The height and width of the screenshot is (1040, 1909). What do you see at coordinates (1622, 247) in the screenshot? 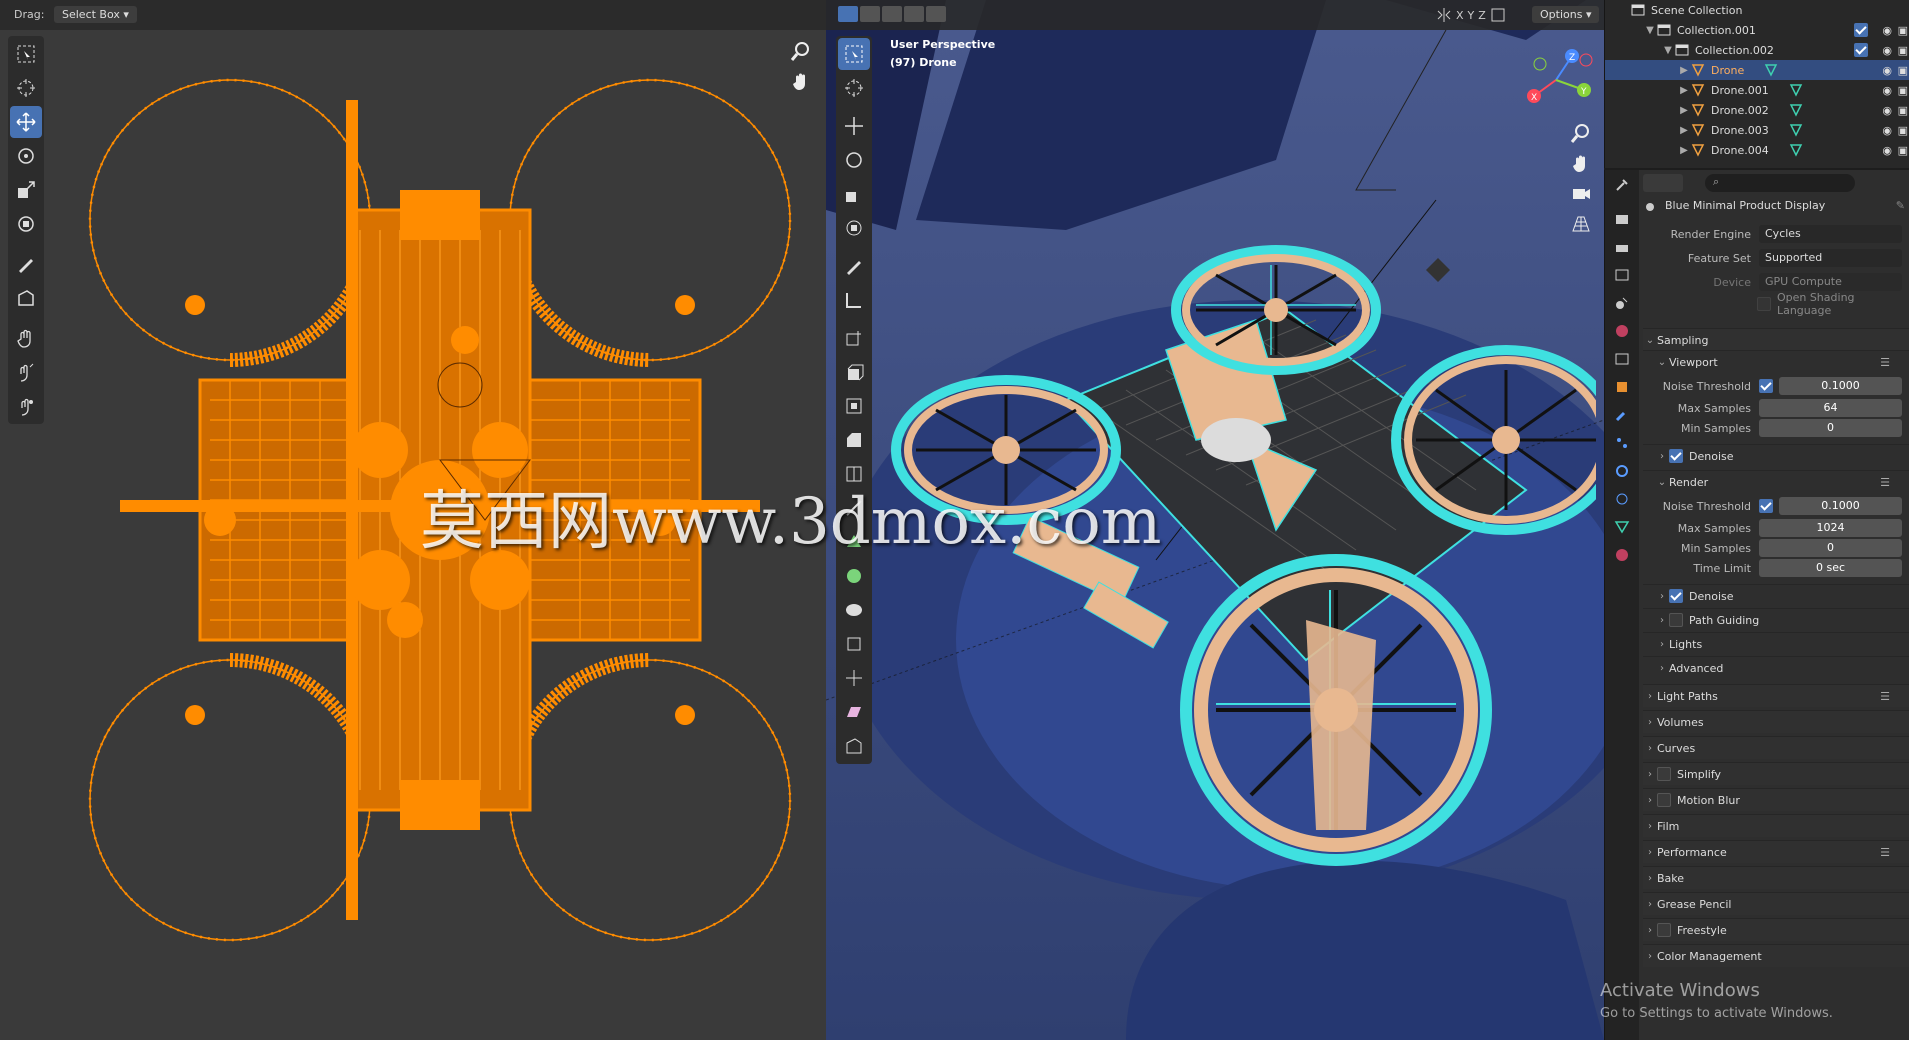
I see `tab-output` at bounding box center [1622, 247].